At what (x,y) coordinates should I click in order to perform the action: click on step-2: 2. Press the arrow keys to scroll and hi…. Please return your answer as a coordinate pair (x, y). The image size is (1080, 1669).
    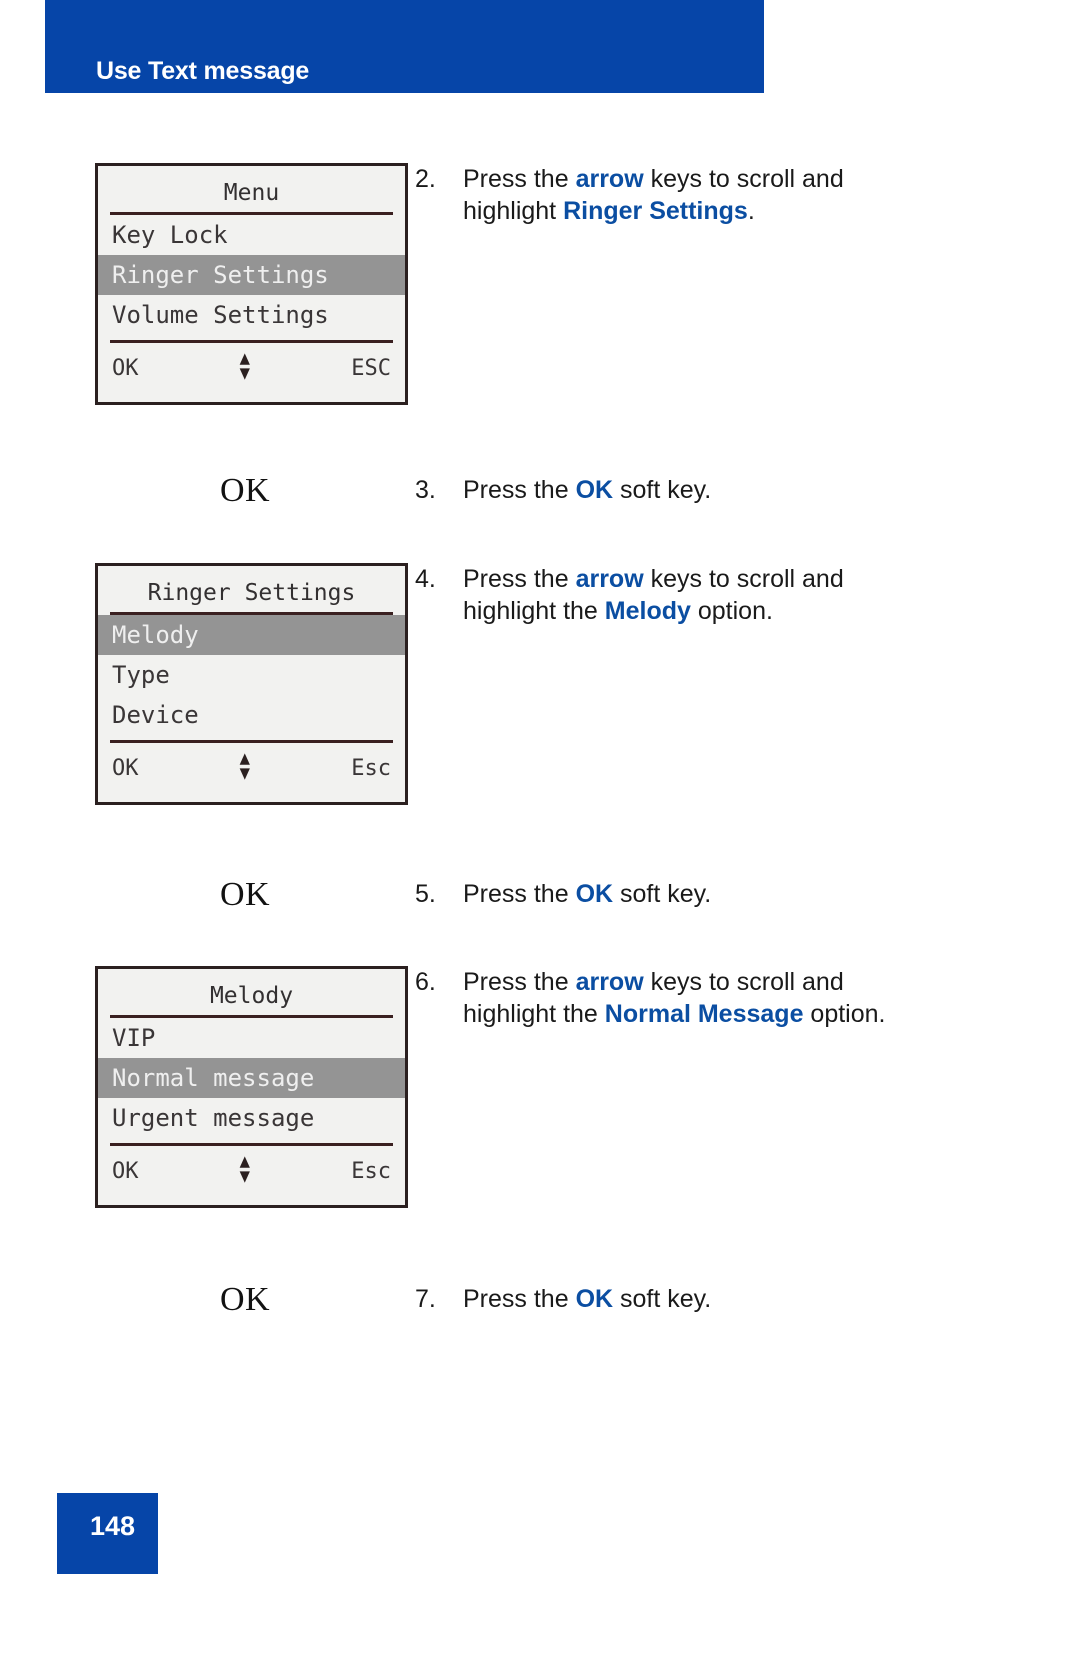
    Looking at the image, I should click on (665, 195).